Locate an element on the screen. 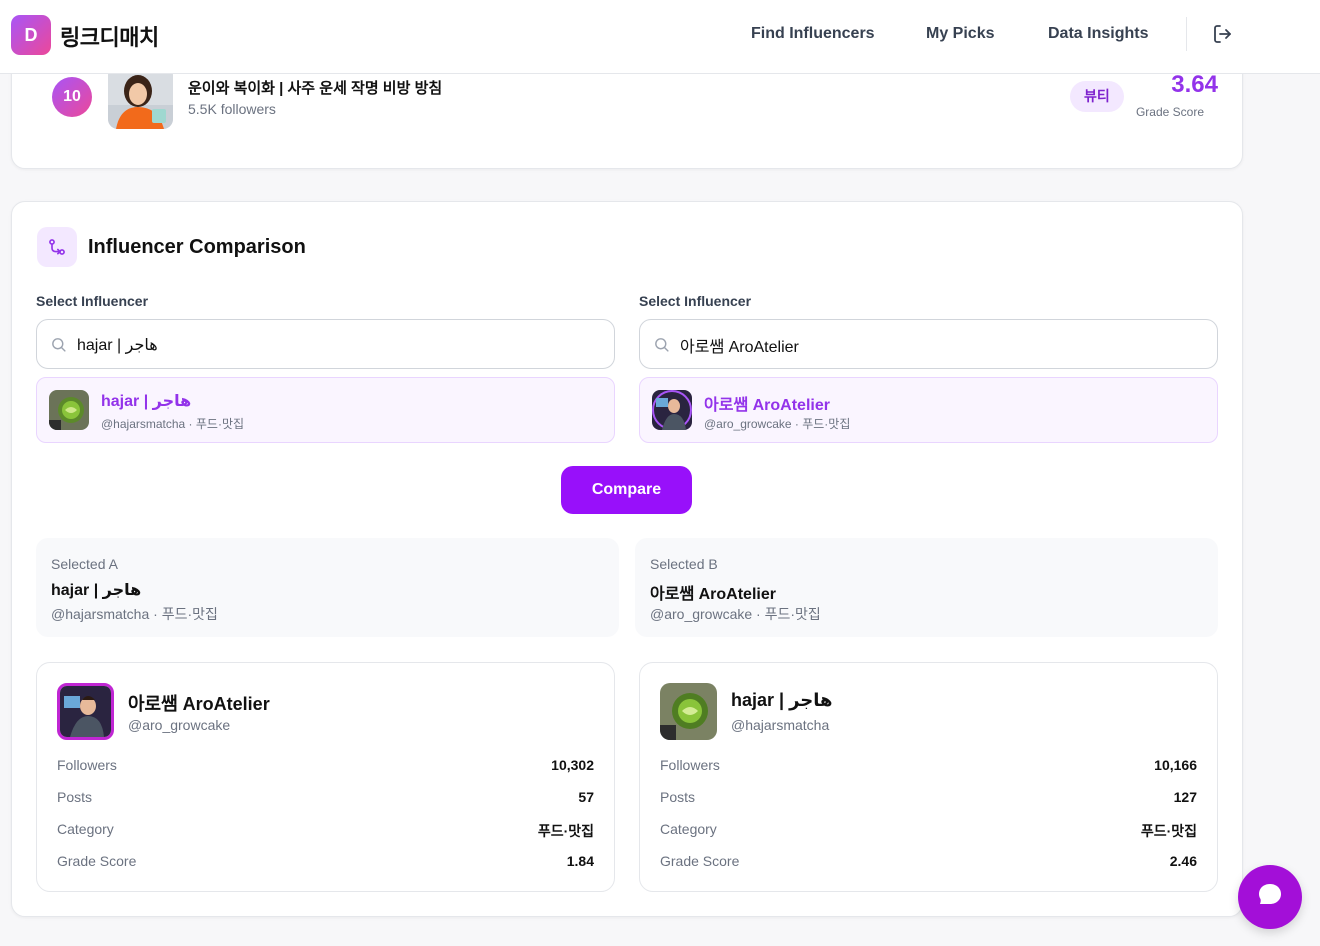  result-meta-b: @aro_growcake · 푸드·맛집 is located at coordinates (777, 424).